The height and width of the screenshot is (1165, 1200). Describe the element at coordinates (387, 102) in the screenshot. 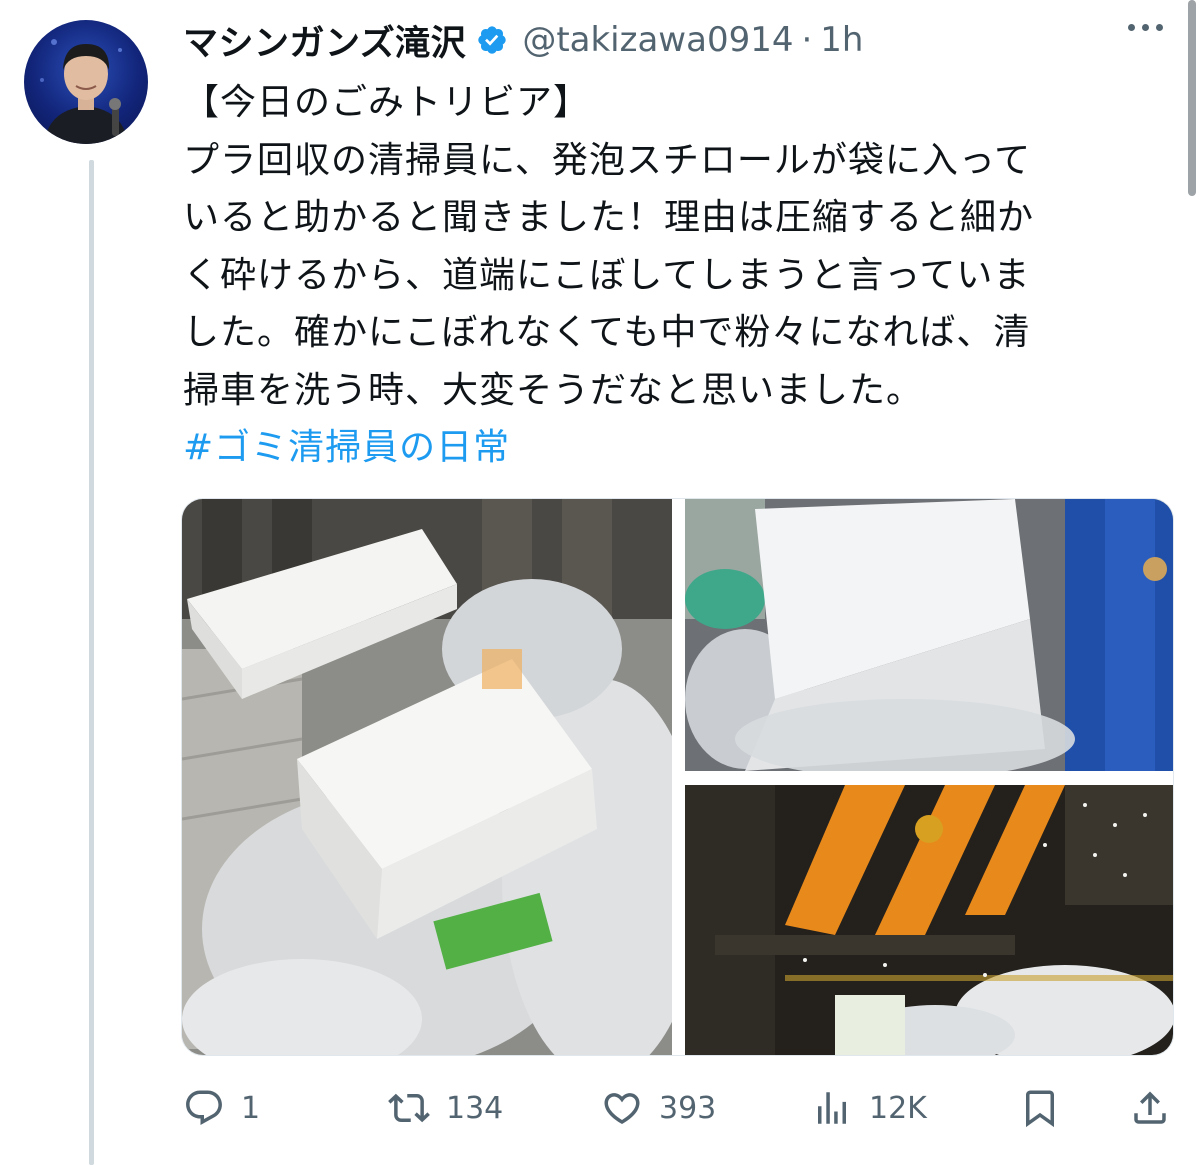

I see `tweet-text-line: 【今日のごみトリビア】` at that location.